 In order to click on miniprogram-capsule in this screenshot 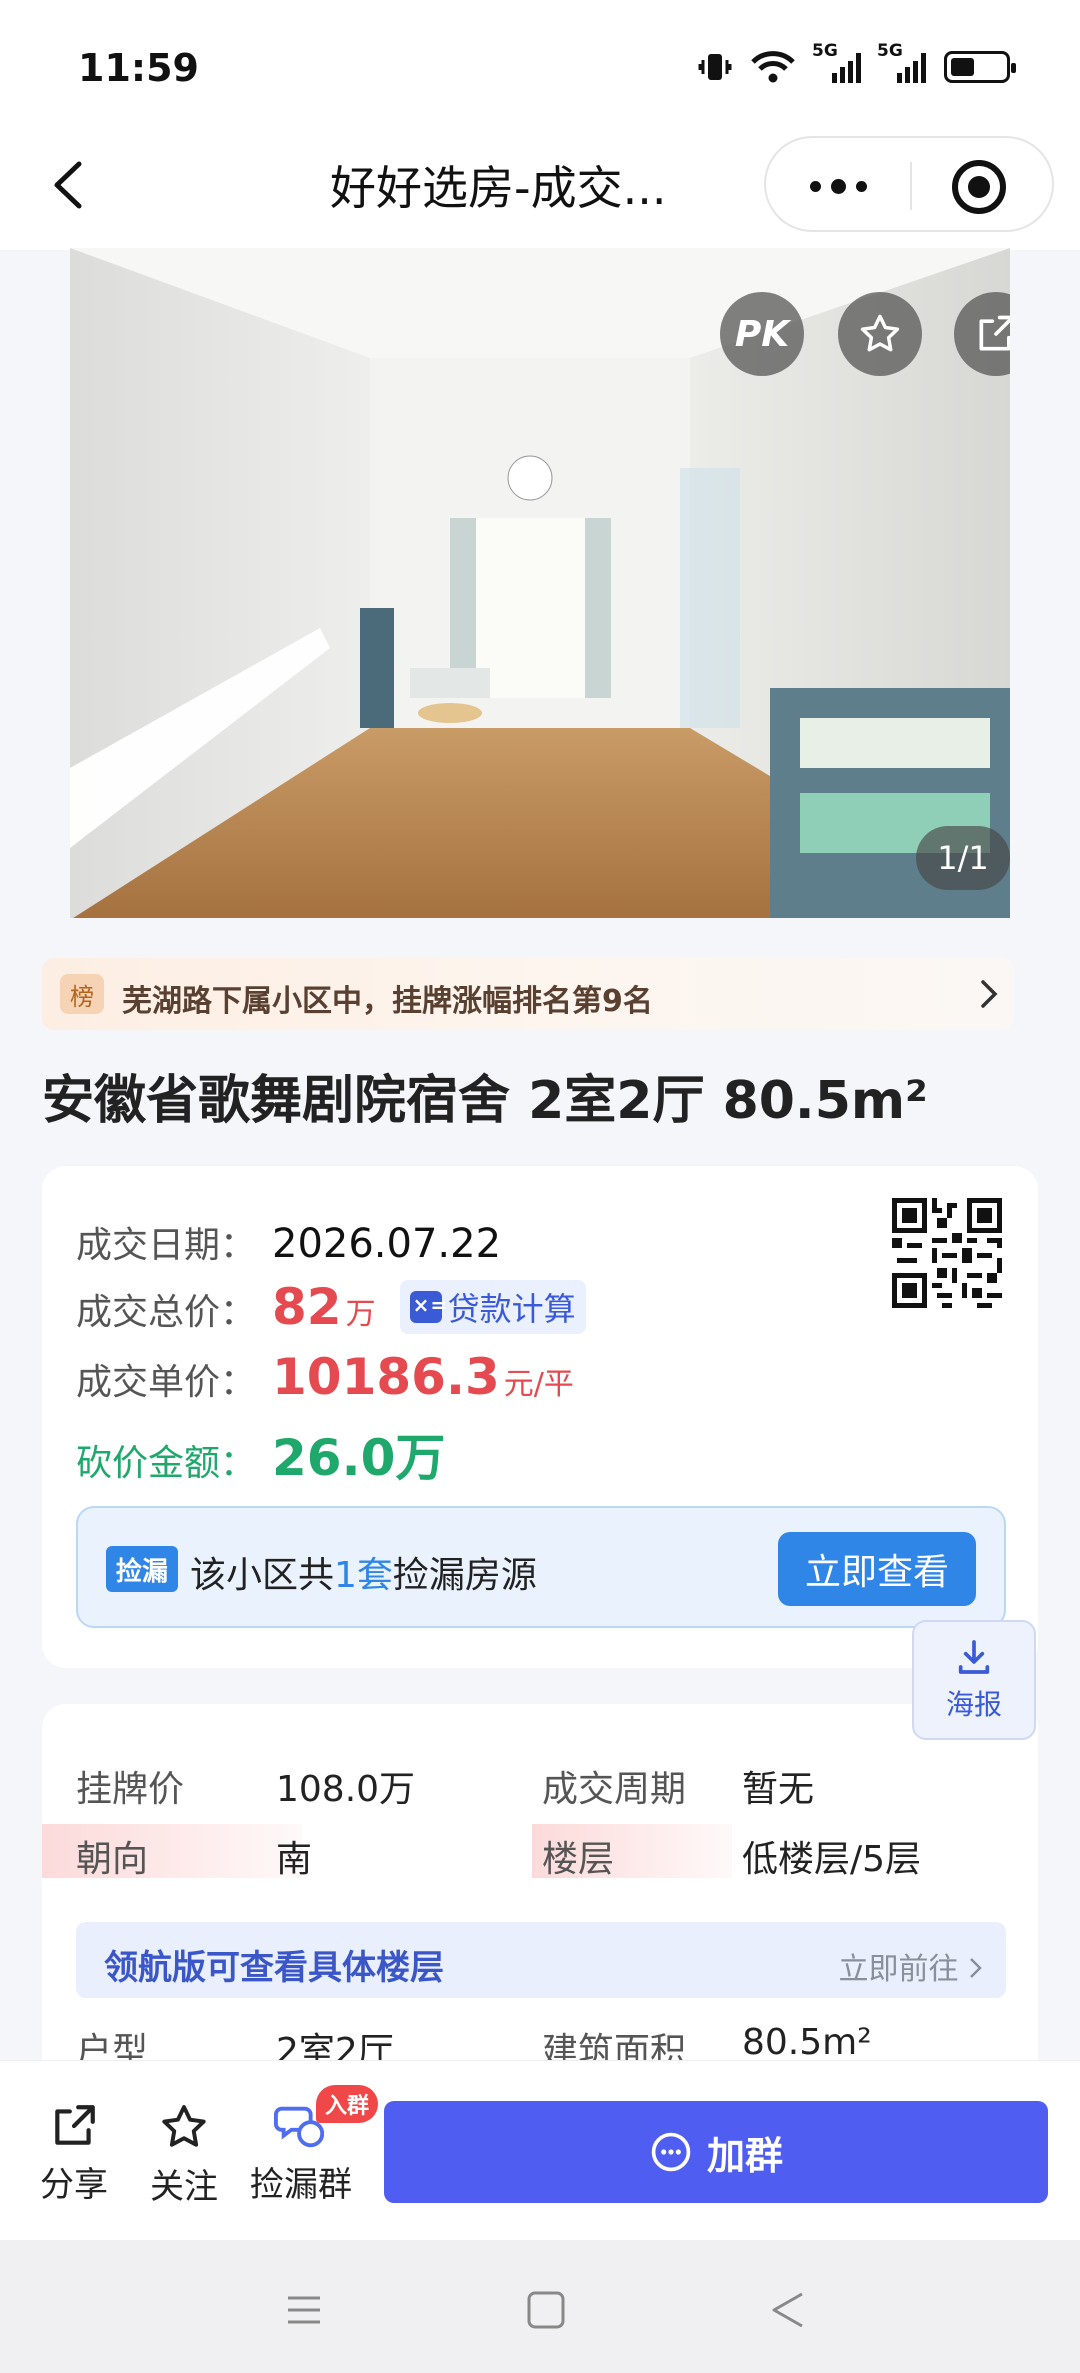, I will do `click(909, 184)`.